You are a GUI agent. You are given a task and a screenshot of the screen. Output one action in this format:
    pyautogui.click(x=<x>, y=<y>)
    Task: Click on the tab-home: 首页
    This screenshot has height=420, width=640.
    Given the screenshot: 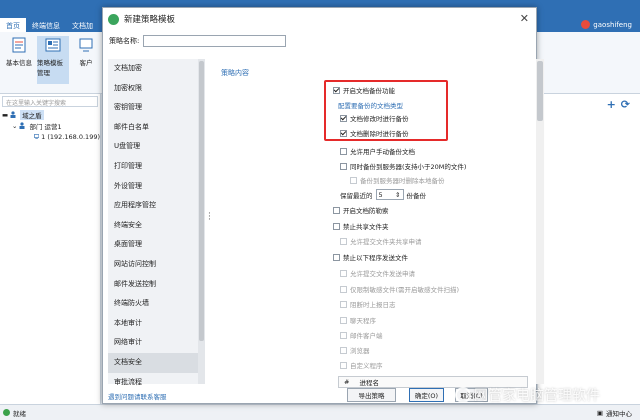 What is the action you would take?
    pyautogui.click(x=13, y=25)
    